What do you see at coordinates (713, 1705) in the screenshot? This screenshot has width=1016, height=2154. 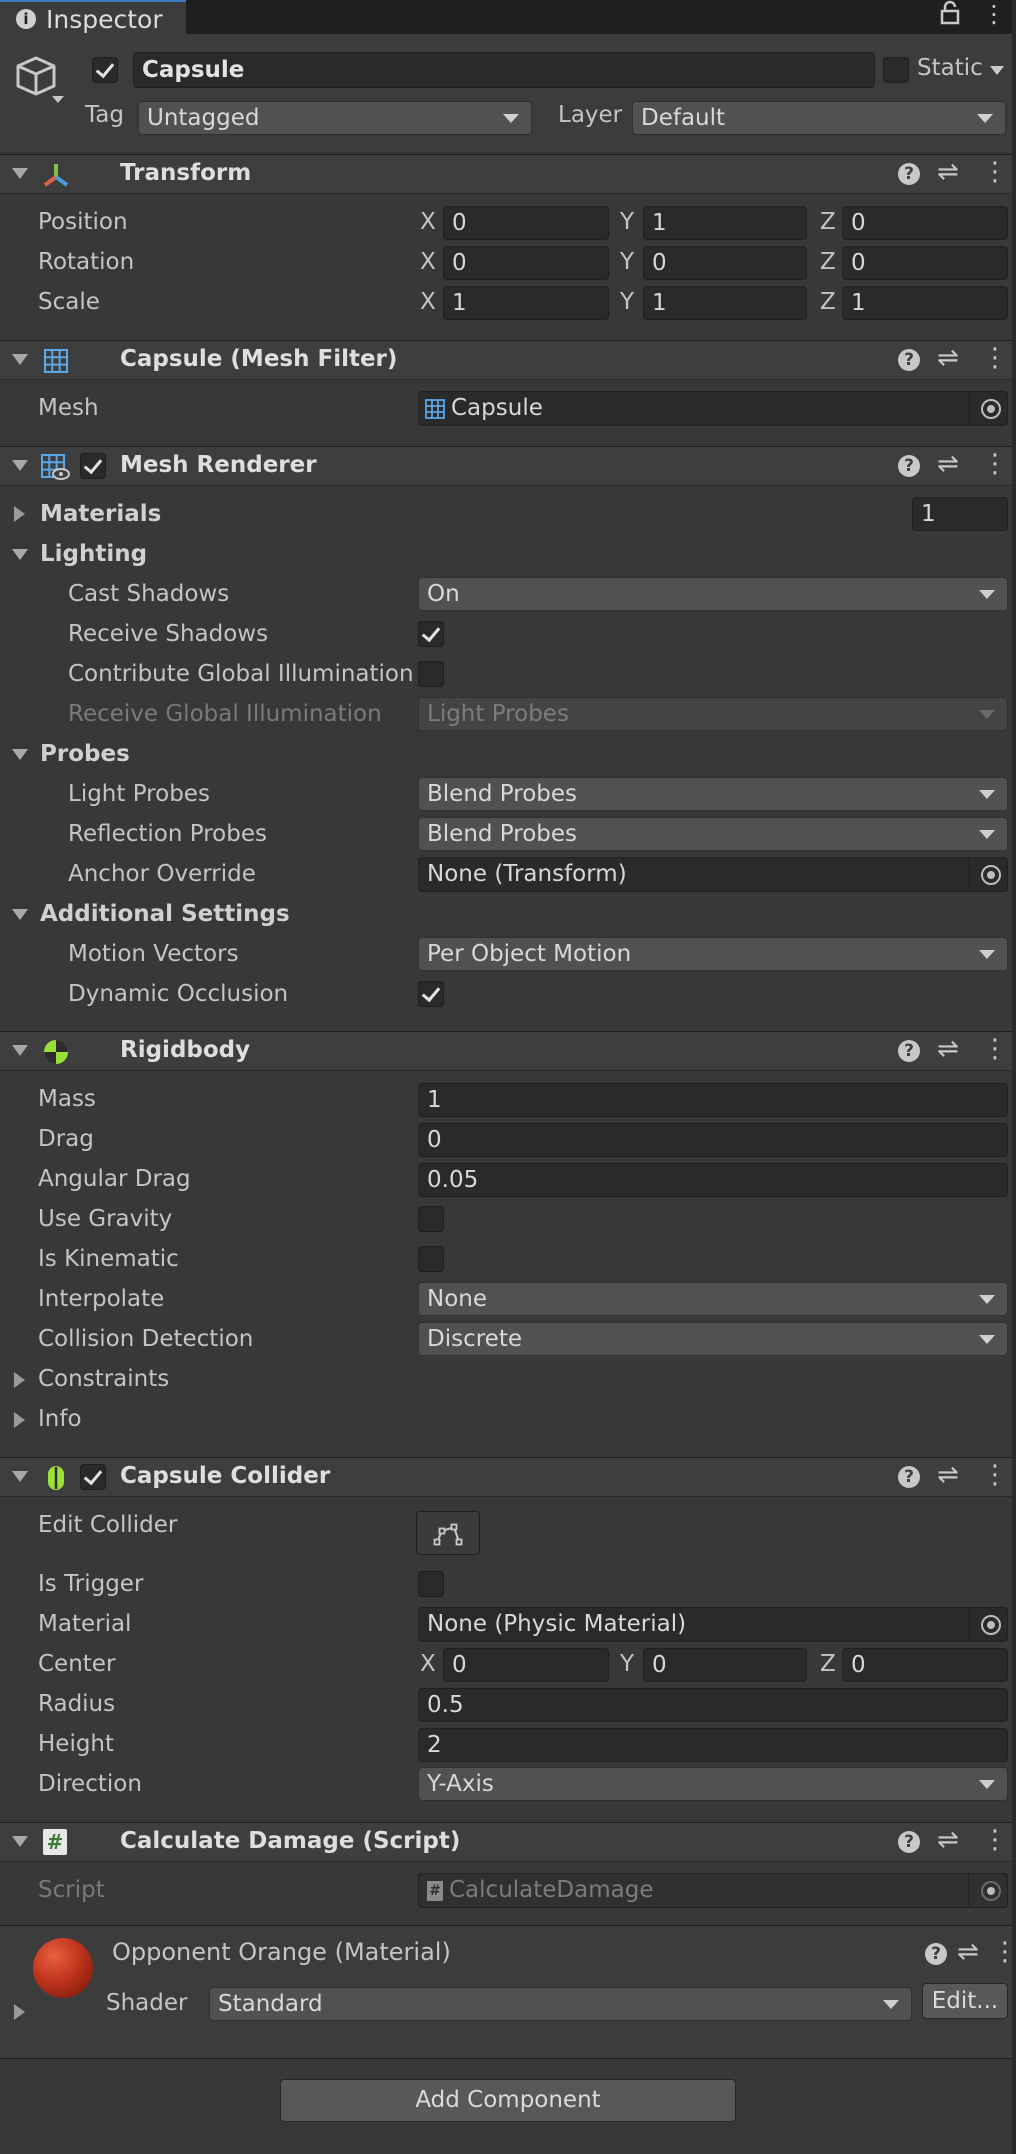 I see `radius-field: 0.5` at bounding box center [713, 1705].